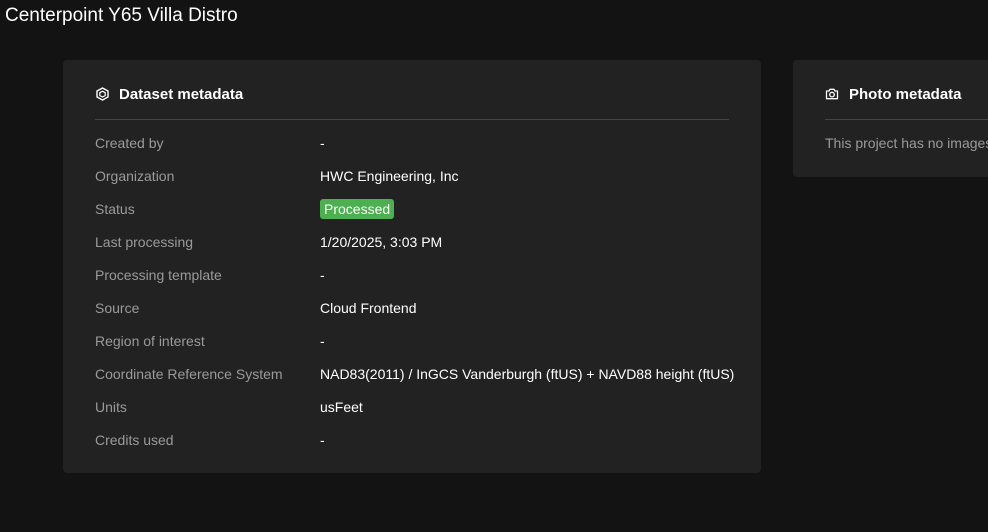 This screenshot has height=532, width=988. Describe the element at coordinates (905, 94) in the screenshot. I see `card-title: Photo metadata` at that location.